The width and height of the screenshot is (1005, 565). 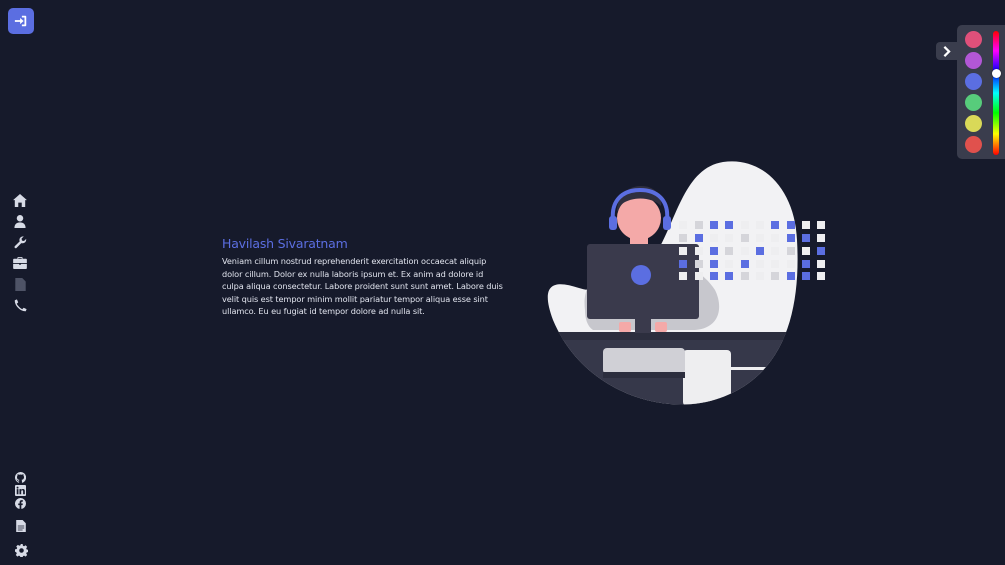 What do you see at coordinates (686, 283) in the screenshot?
I see `developer-illustration` at bounding box center [686, 283].